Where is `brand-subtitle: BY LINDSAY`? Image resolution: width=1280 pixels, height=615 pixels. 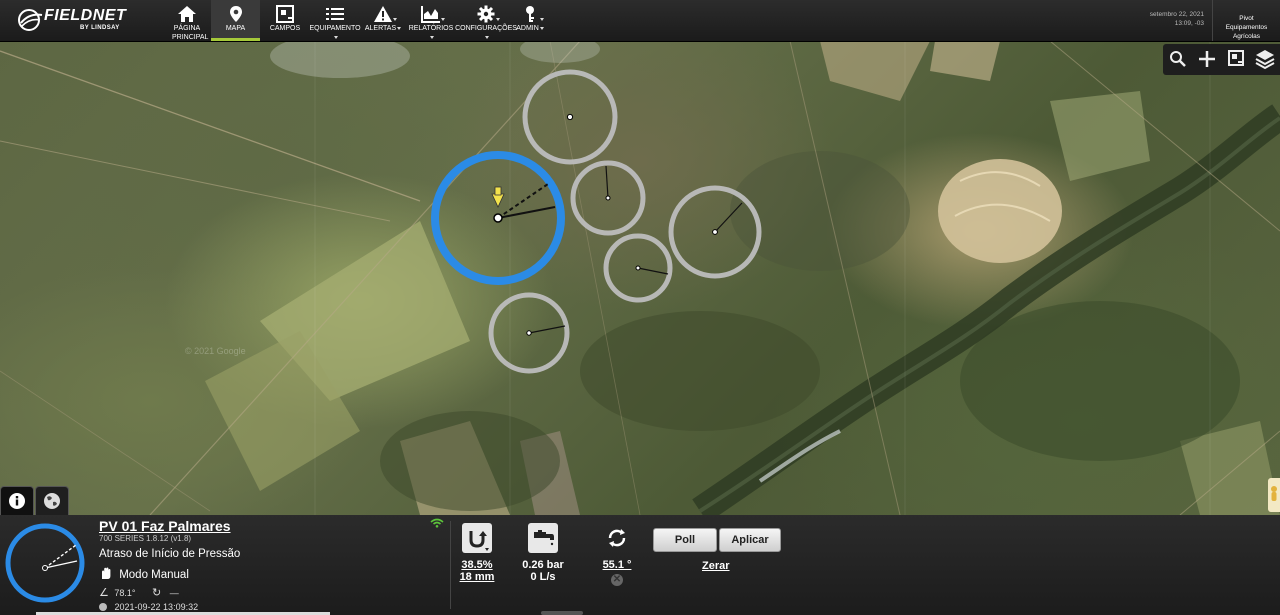
brand-subtitle: BY LINDSAY is located at coordinates (100, 28).